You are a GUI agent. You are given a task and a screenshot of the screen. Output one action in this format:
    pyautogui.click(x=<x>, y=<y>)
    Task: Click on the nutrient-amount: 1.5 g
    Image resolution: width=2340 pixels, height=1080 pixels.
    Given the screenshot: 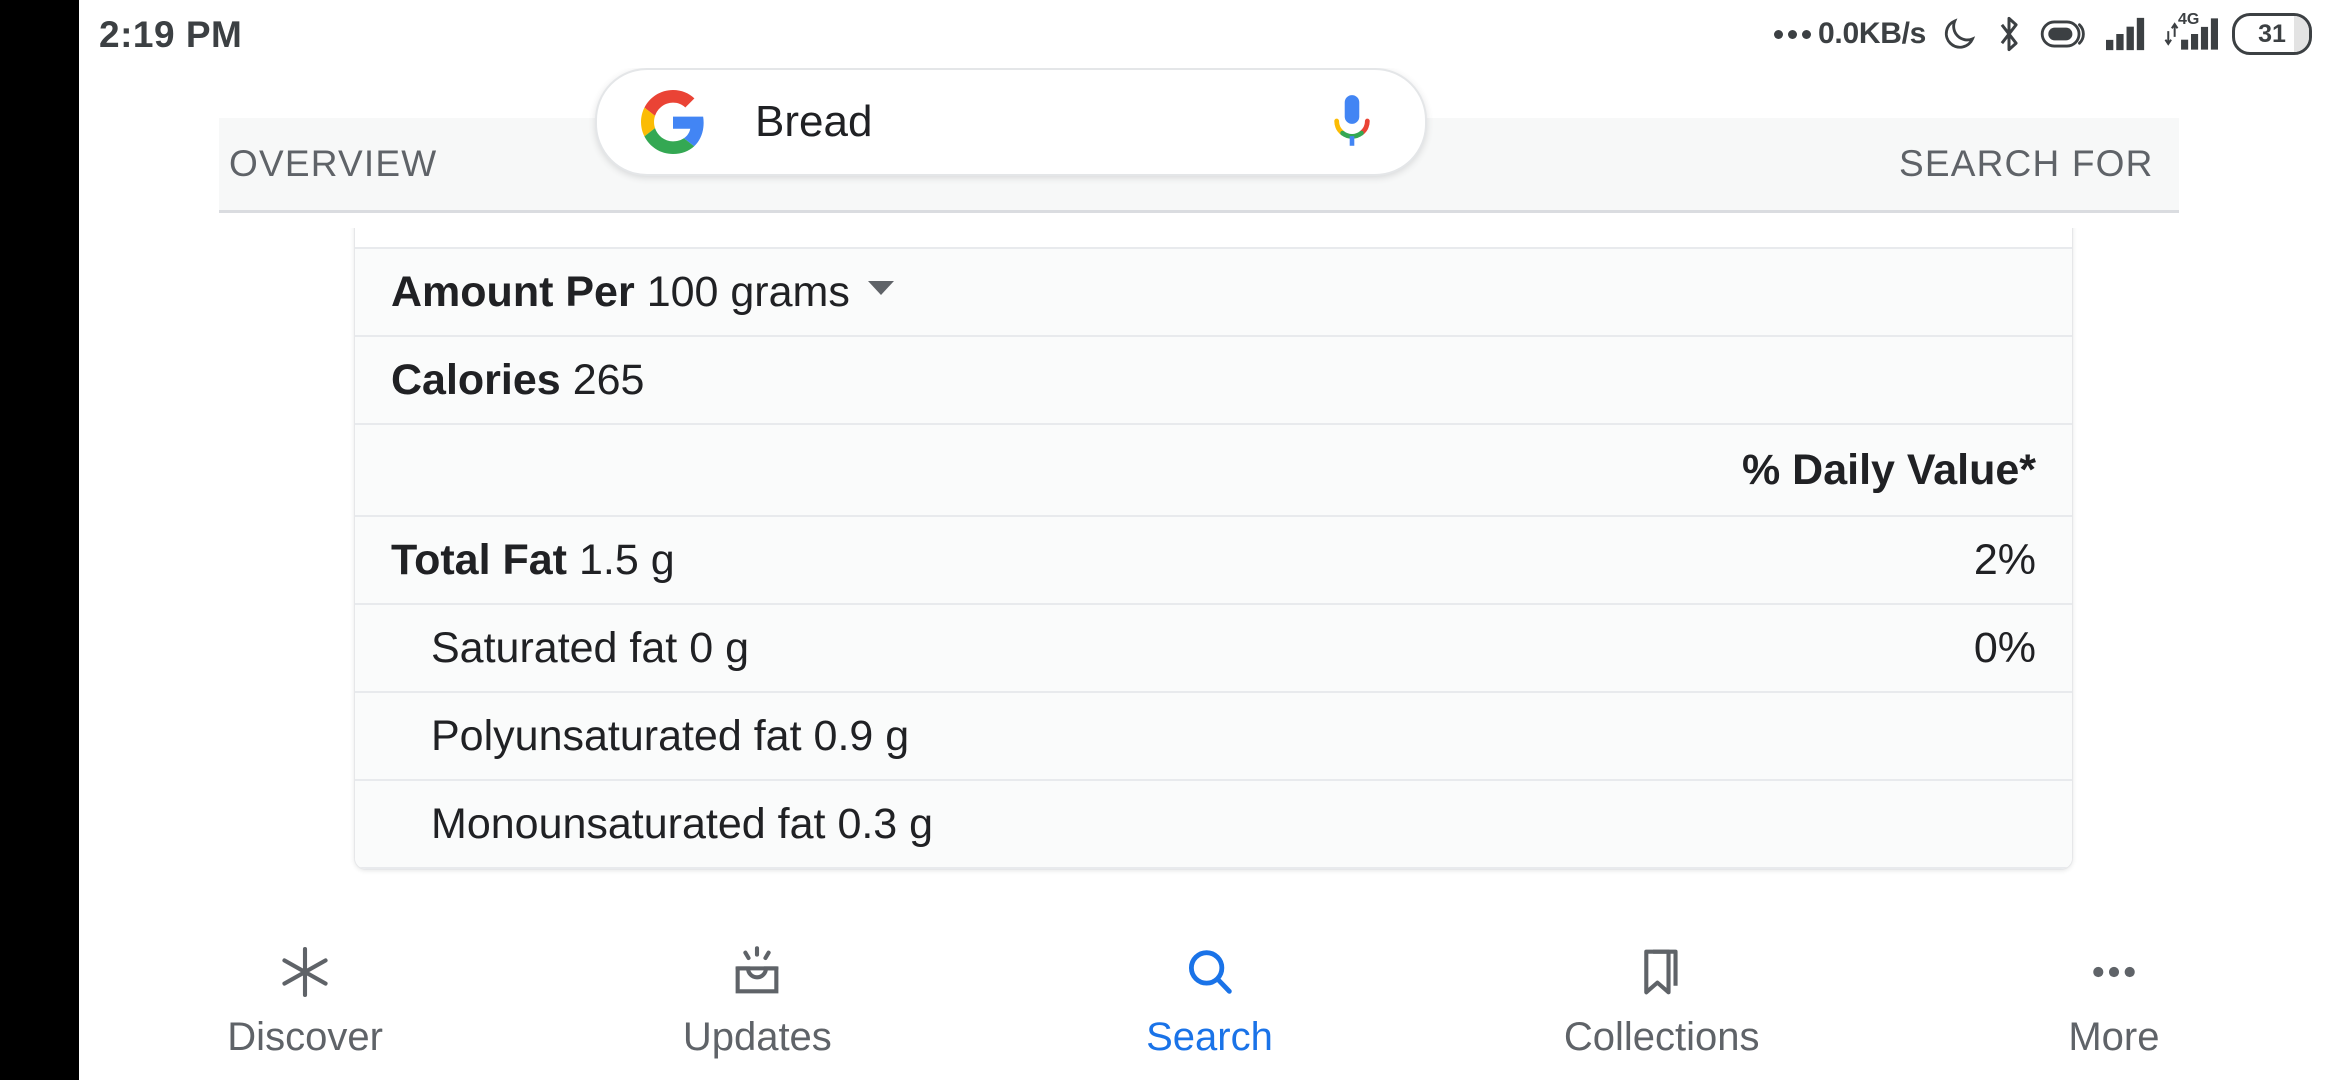 What is the action you would take?
    pyautogui.click(x=626, y=559)
    